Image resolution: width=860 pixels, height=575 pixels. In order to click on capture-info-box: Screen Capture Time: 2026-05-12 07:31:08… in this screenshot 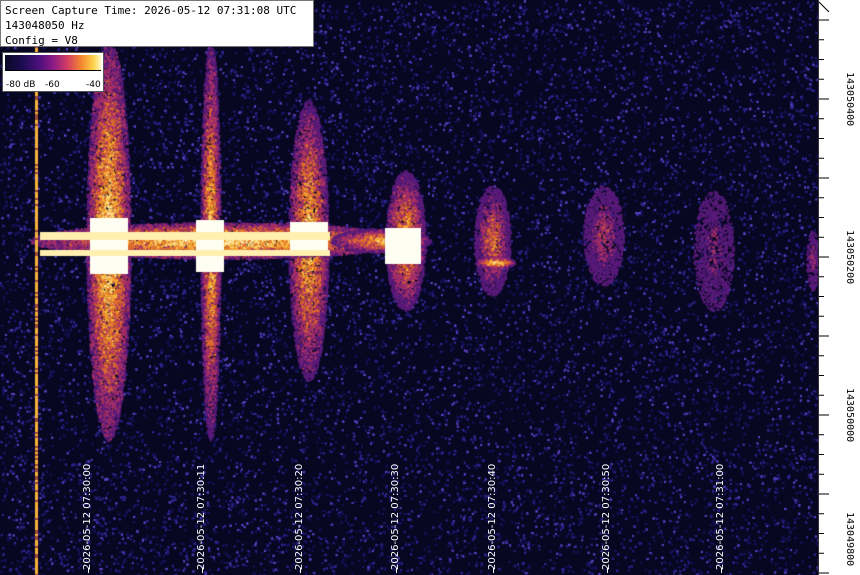, I will do `click(157, 23)`.